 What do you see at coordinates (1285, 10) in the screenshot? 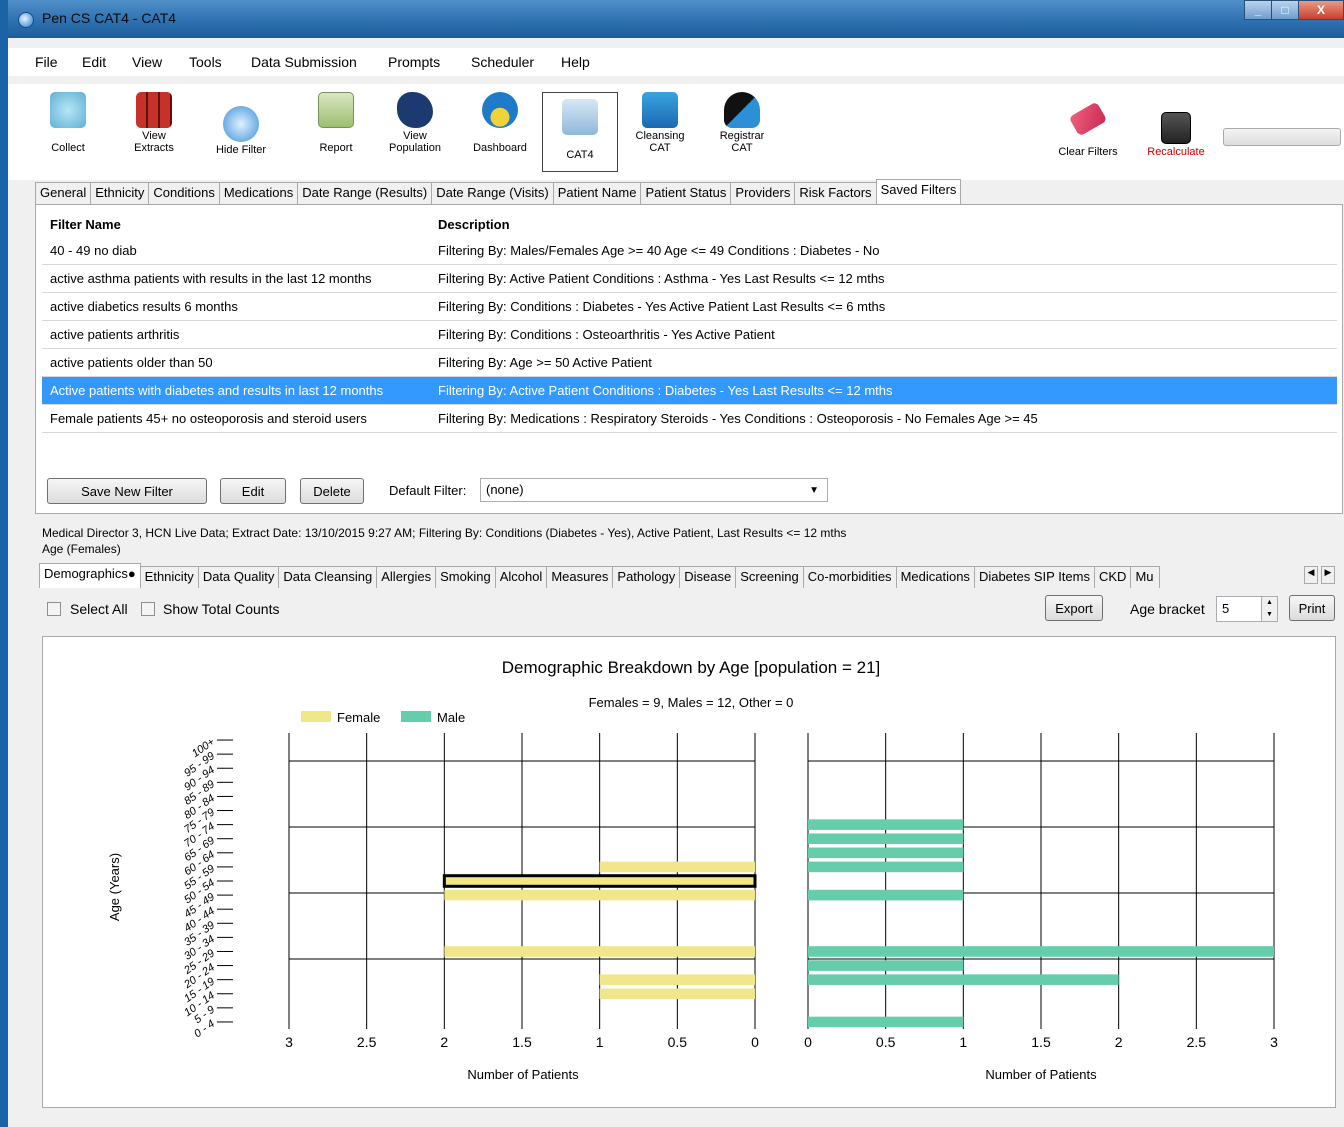
I see `maximize-button: □` at bounding box center [1285, 10].